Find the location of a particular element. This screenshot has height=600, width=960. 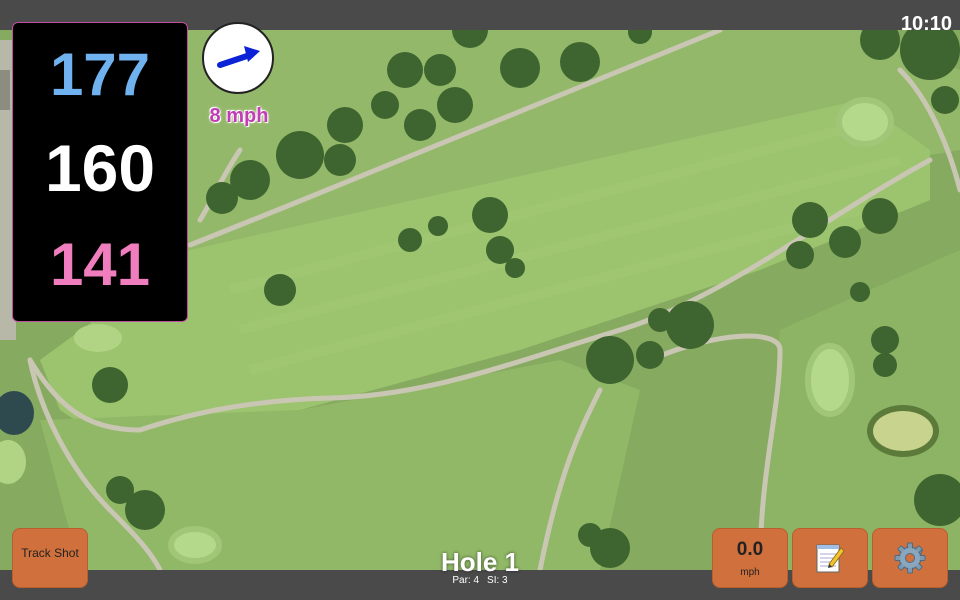

speed-button: 0.0 mph is located at coordinates (750, 558).